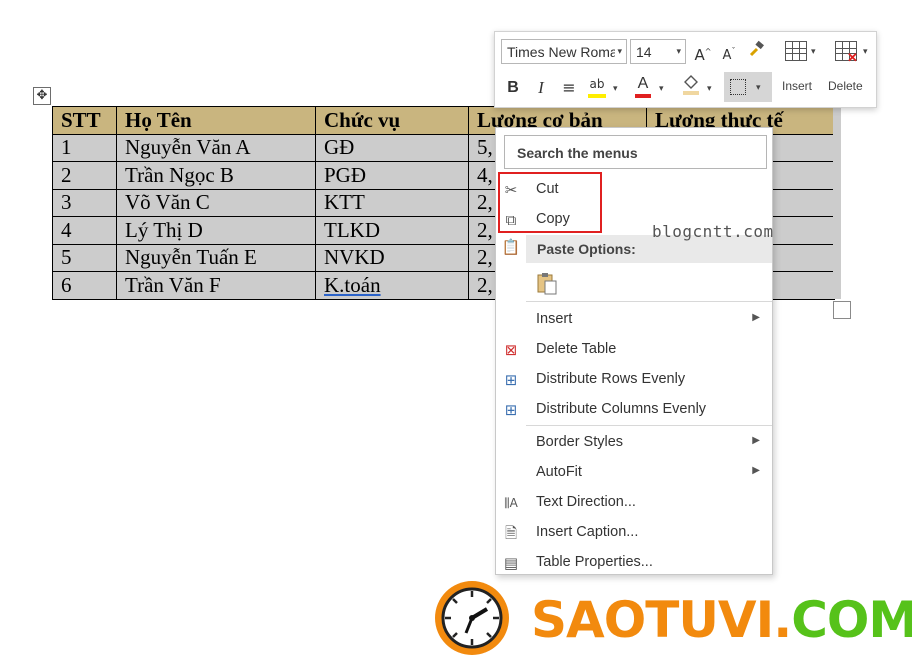 This screenshot has width=912, height=665. Describe the element at coordinates (216, 147) in the screenshot. I see `cell-name: Nguyễn Văn A` at that location.